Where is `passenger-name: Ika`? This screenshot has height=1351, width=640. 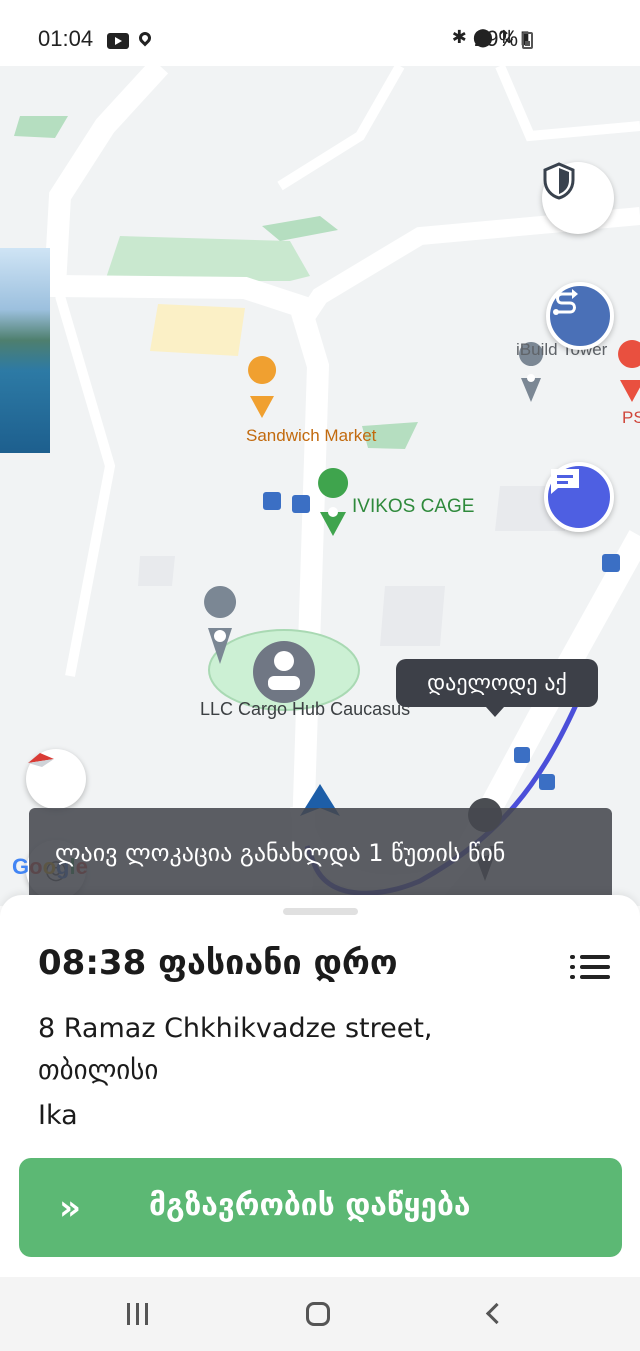 passenger-name: Ika is located at coordinates (58, 1115).